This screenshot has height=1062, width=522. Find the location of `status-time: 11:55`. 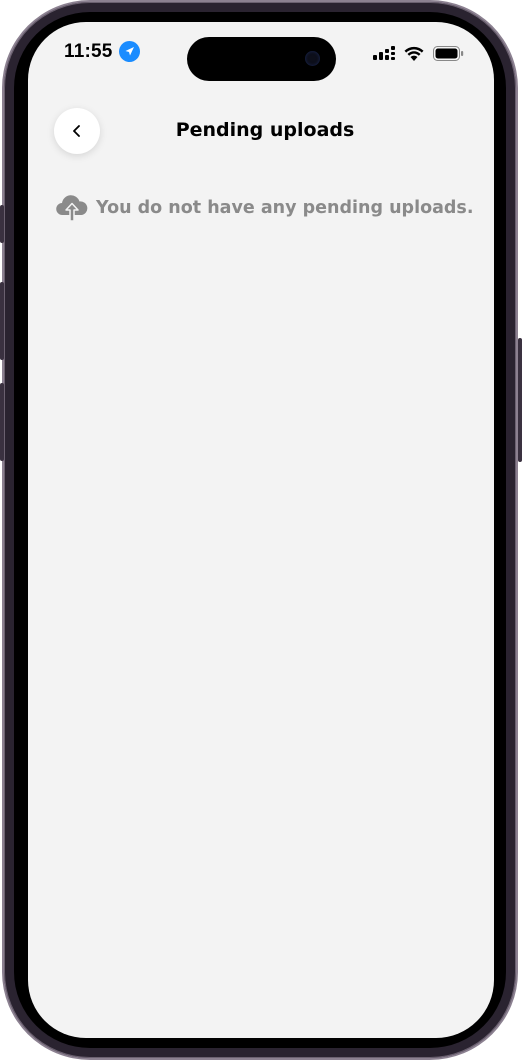

status-time: 11:55 is located at coordinates (88, 51).